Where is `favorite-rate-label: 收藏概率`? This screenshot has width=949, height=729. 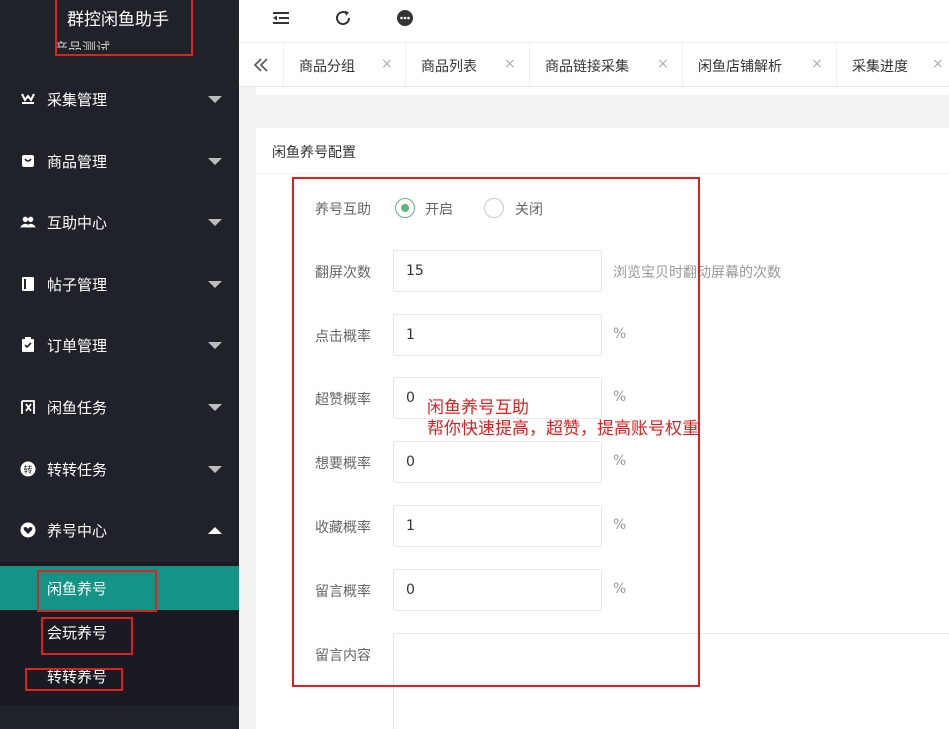 favorite-rate-label: 收藏概率 is located at coordinates (343, 528).